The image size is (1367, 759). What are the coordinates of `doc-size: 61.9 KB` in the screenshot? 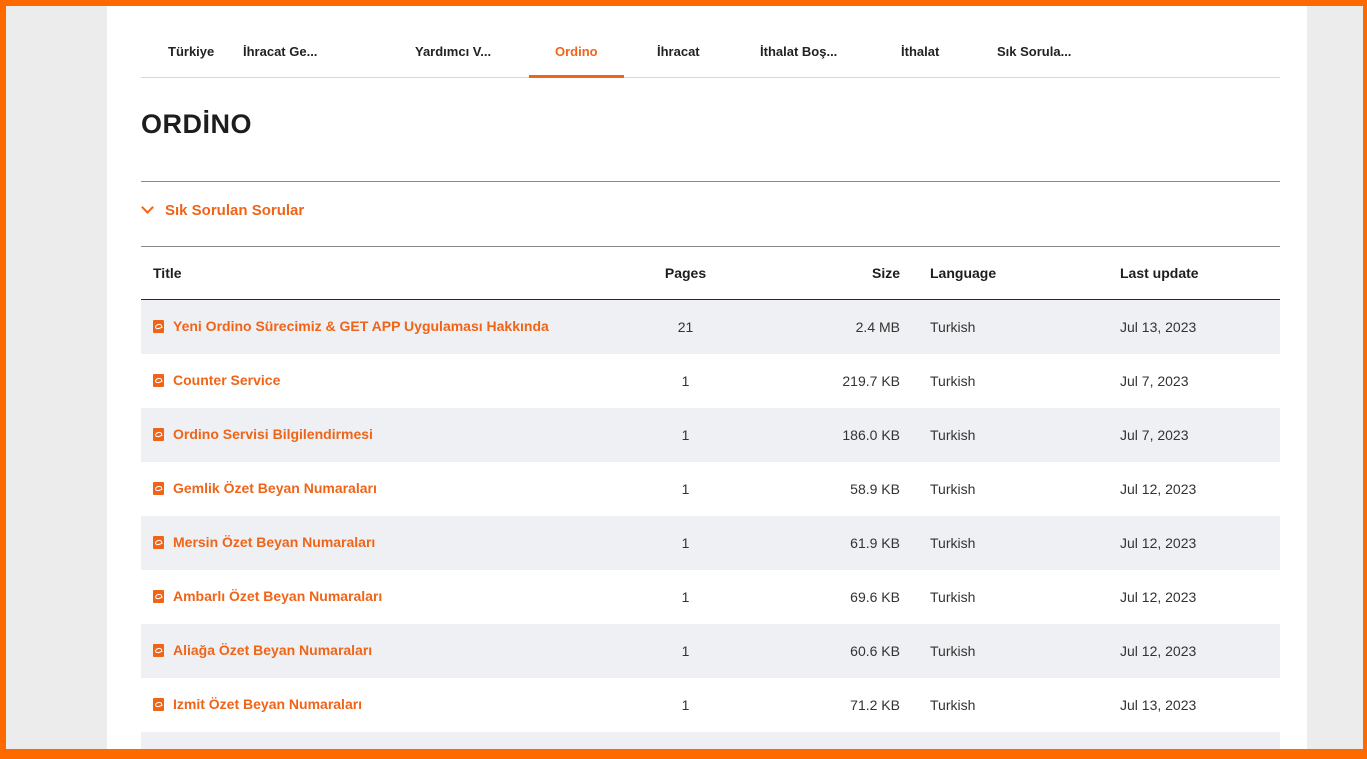 It's located at (839, 543).